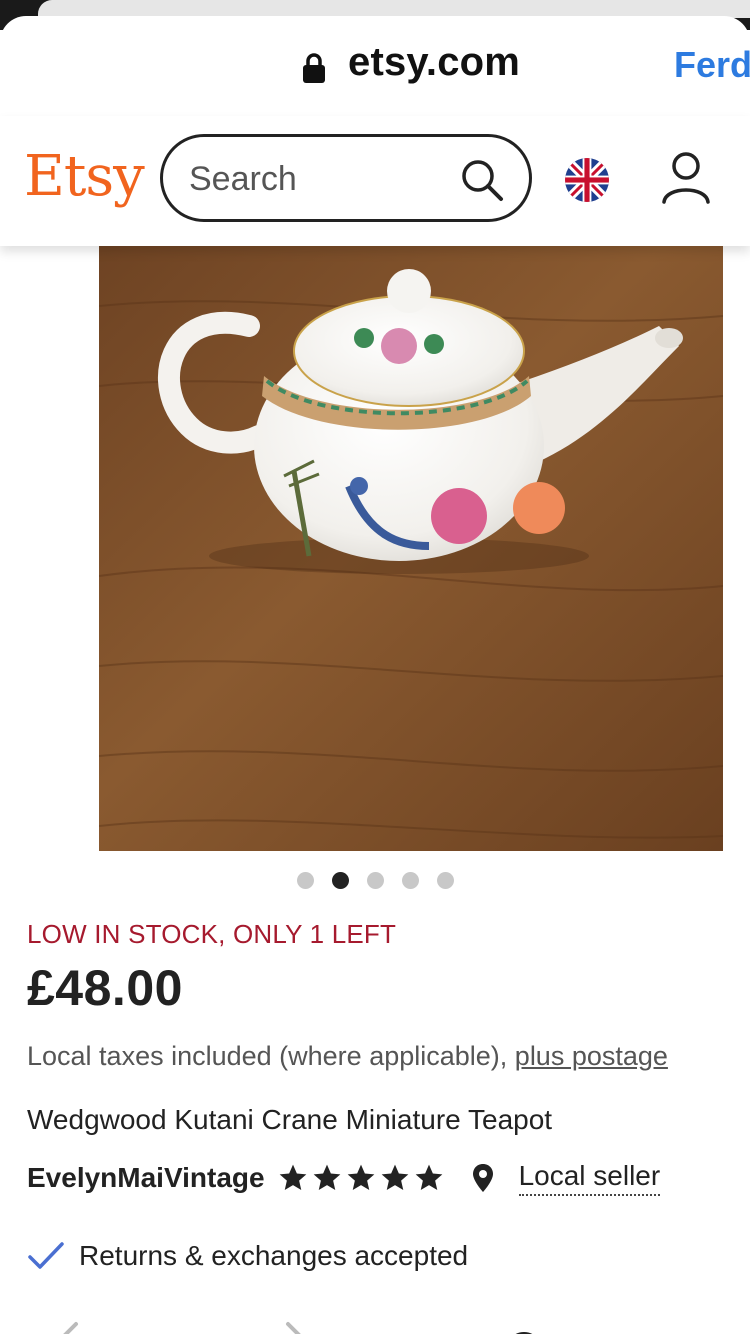  I want to click on user-account-icon, so click(686, 178).